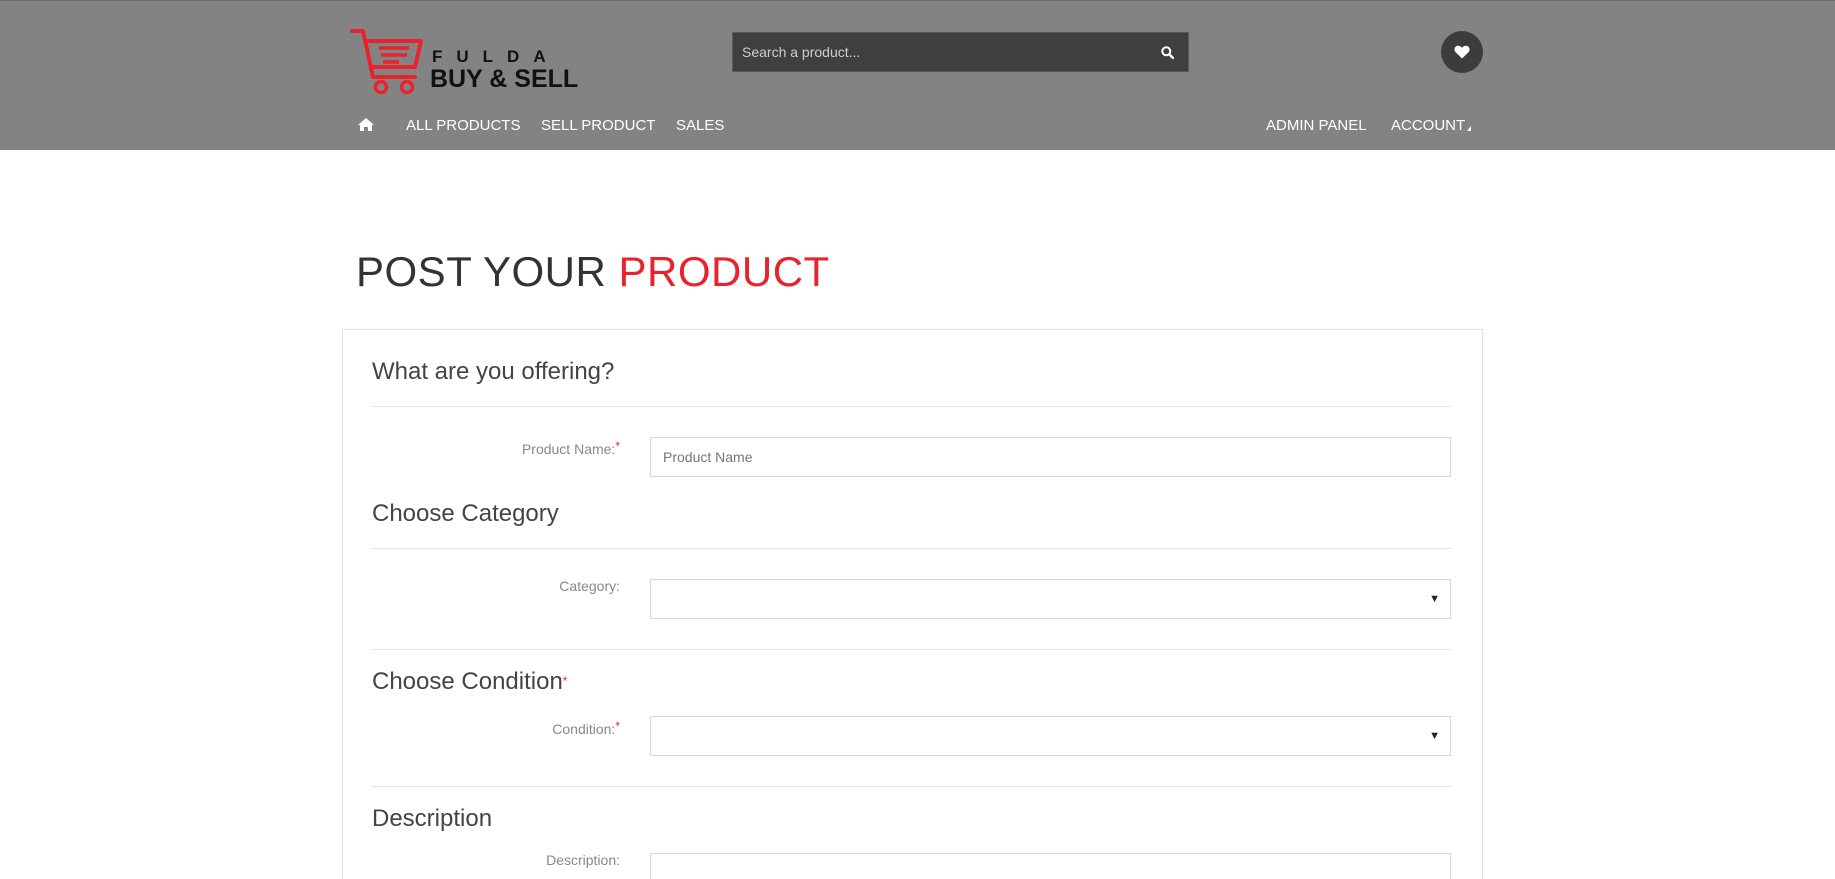 This screenshot has width=1835, height=879. I want to click on page-title-main: POST YOUR, so click(481, 271).